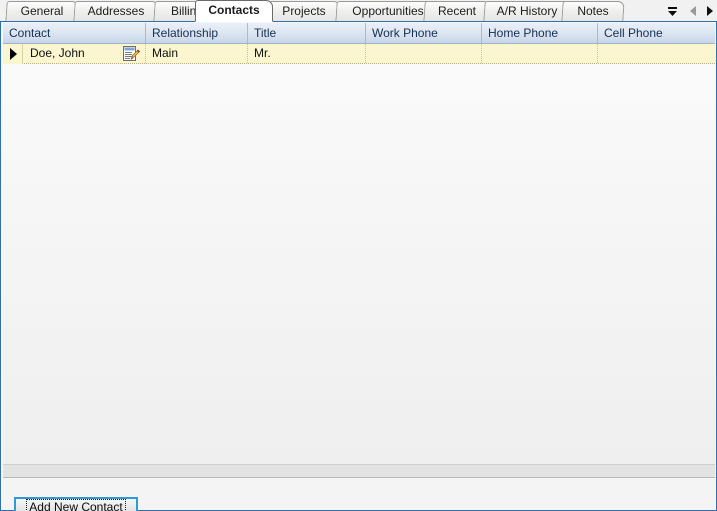 The width and height of the screenshot is (717, 511). I want to click on tab-recent-label: Recent, so click(457, 11).